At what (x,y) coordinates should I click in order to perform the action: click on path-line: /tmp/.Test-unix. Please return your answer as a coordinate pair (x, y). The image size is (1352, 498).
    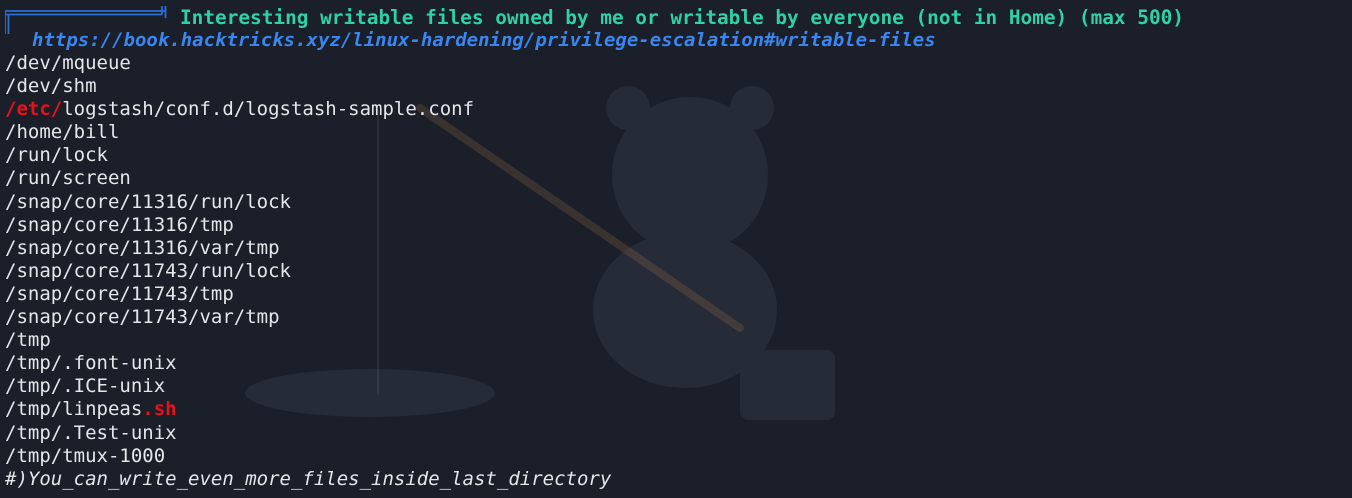
    Looking at the image, I should click on (678, 433).